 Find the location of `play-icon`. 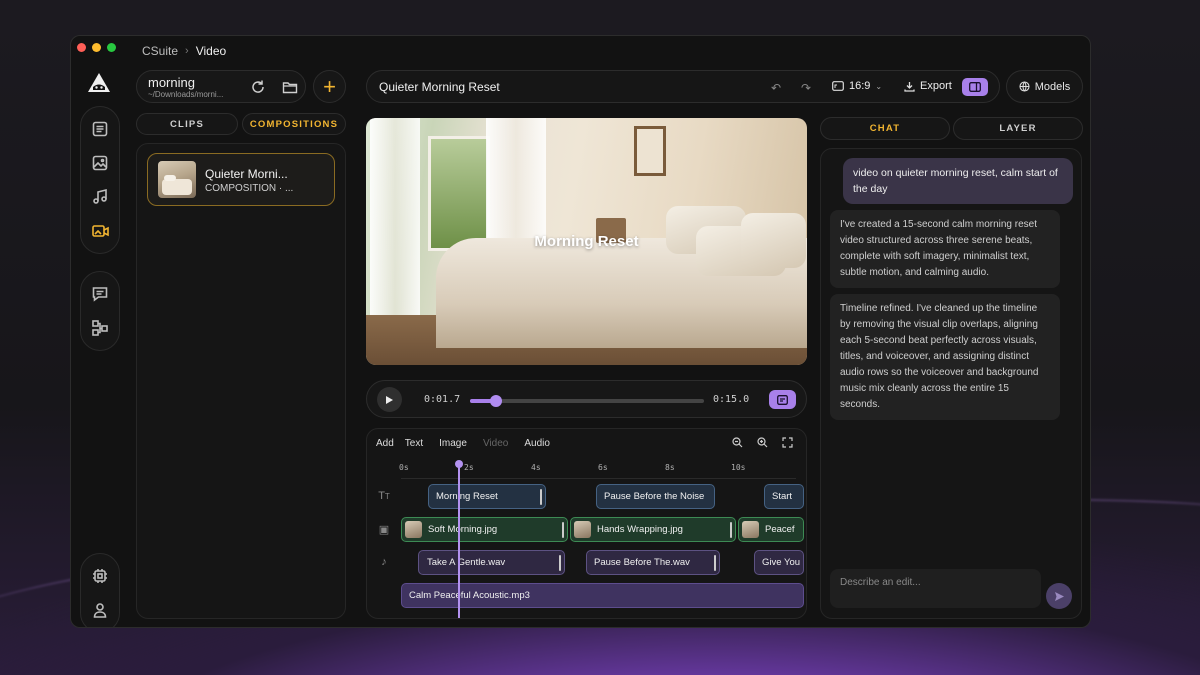

play-icon is located at coordinates (389, 399).